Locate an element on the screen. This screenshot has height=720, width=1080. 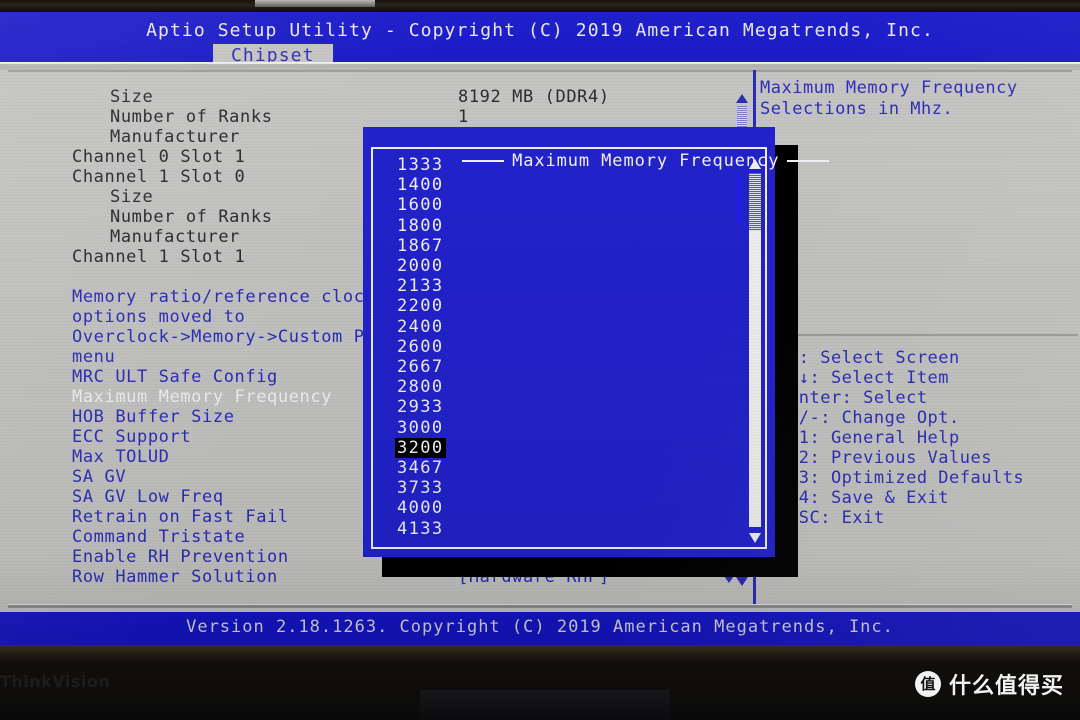
frequency-option-2400: 2400 is located at coordinates (420, 327).